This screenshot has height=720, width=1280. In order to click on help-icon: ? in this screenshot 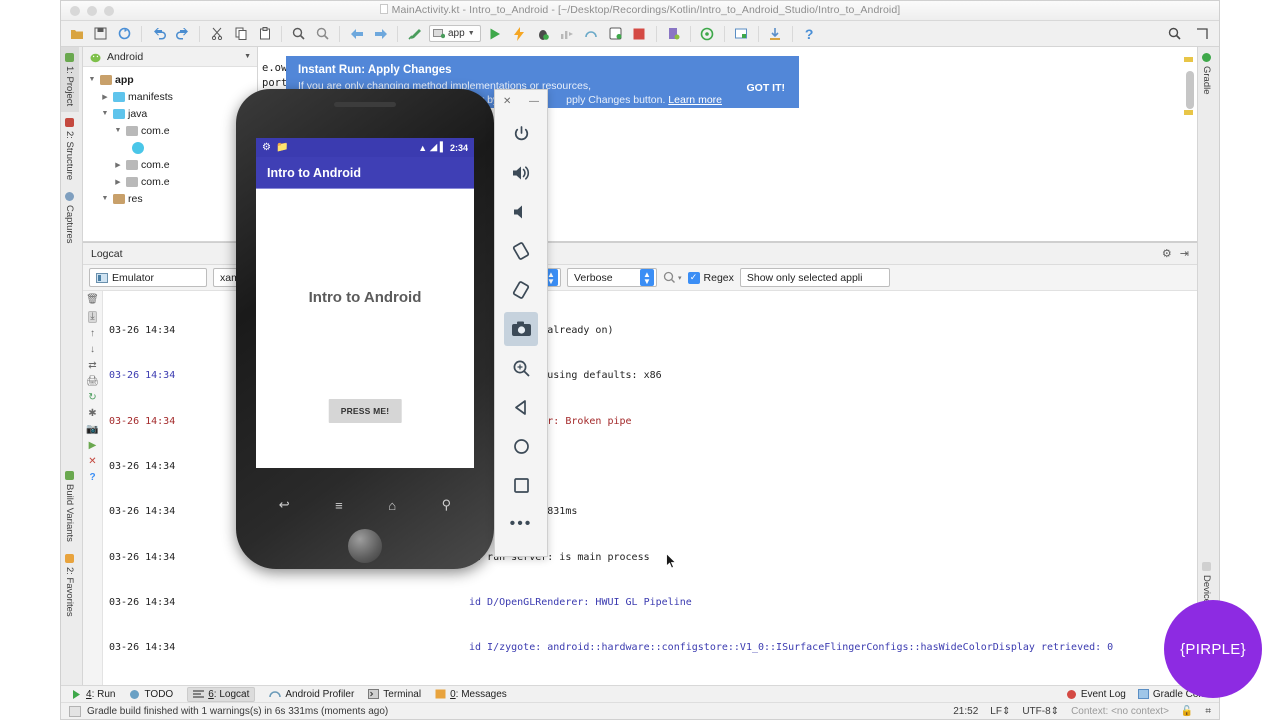, I will do `click(92, 478)`.